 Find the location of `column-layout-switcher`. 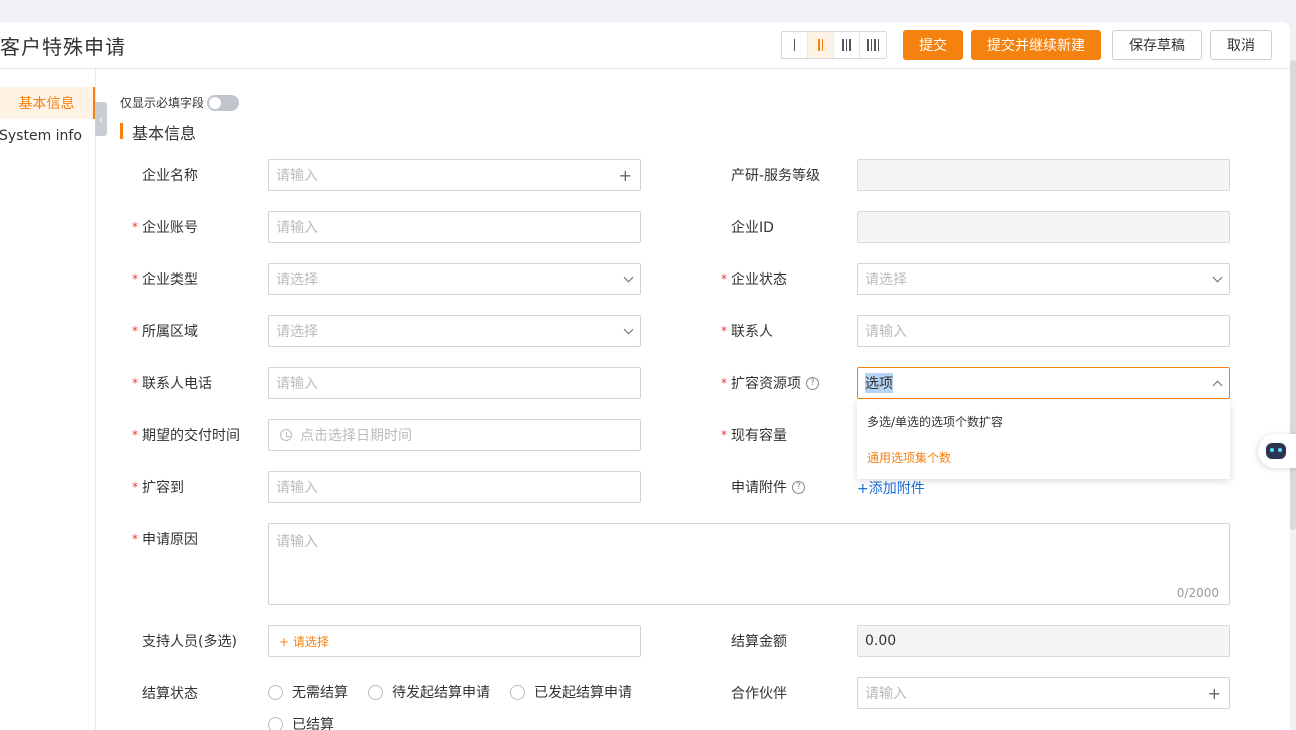

column-layout-switcher is located at coordinates (834, 45).